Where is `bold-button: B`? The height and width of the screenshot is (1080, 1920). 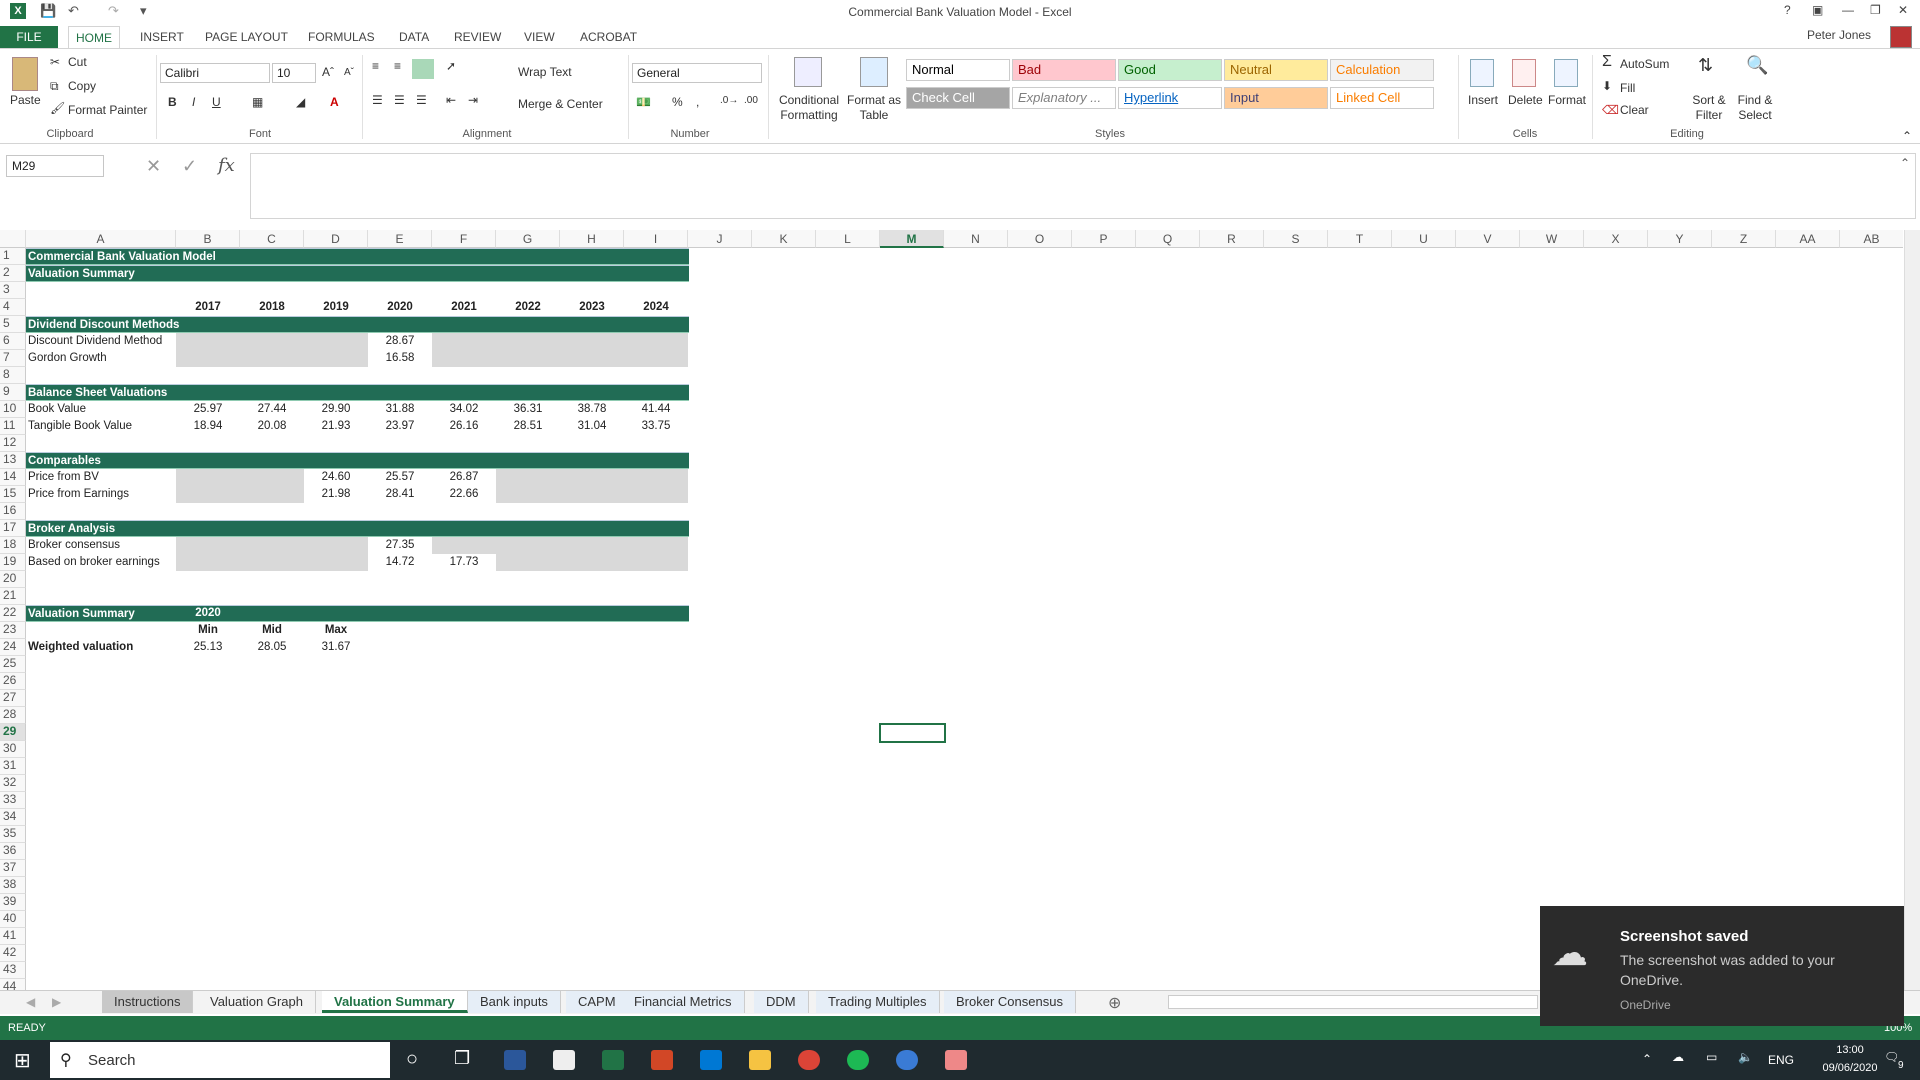
bold-button: B is located at coordinates (172, 102).